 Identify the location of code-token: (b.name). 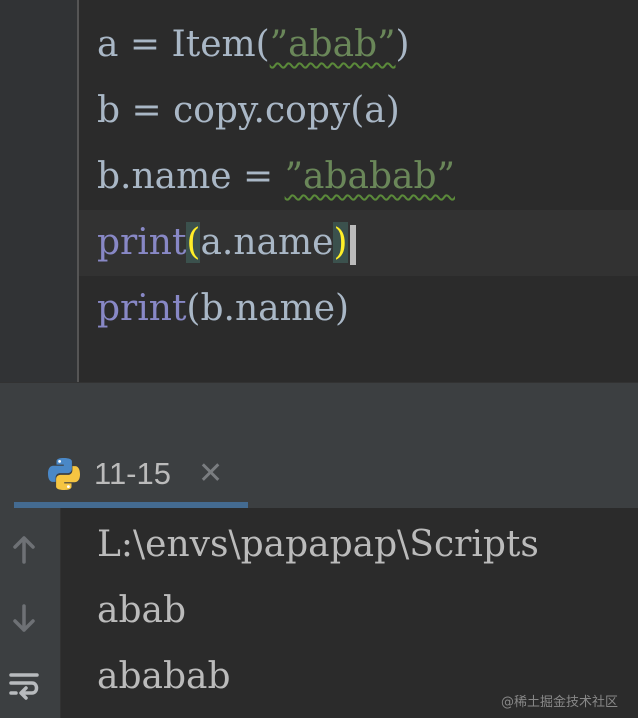
(268, 308).